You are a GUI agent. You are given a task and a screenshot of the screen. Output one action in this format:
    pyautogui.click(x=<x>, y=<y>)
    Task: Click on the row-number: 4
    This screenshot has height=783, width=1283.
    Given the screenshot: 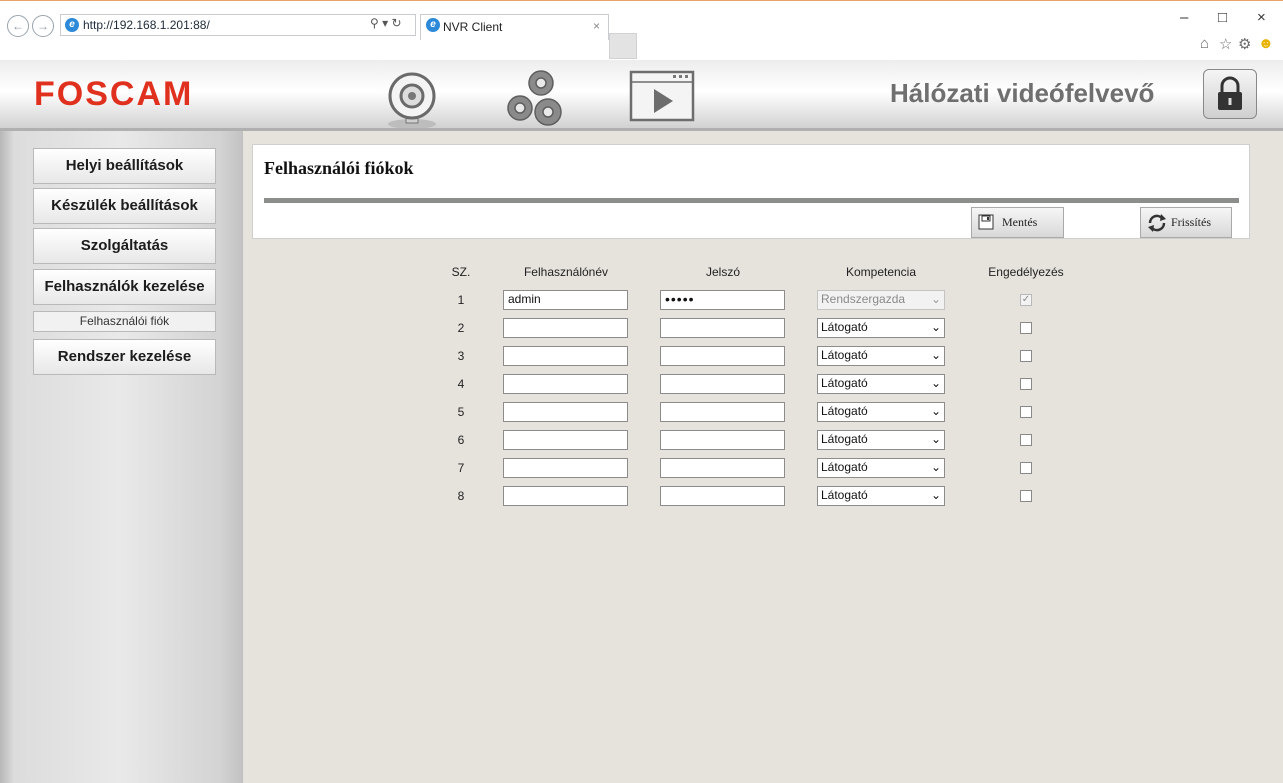 What is the action you would take?
    pyautogui.click(x=461, y=384)
    